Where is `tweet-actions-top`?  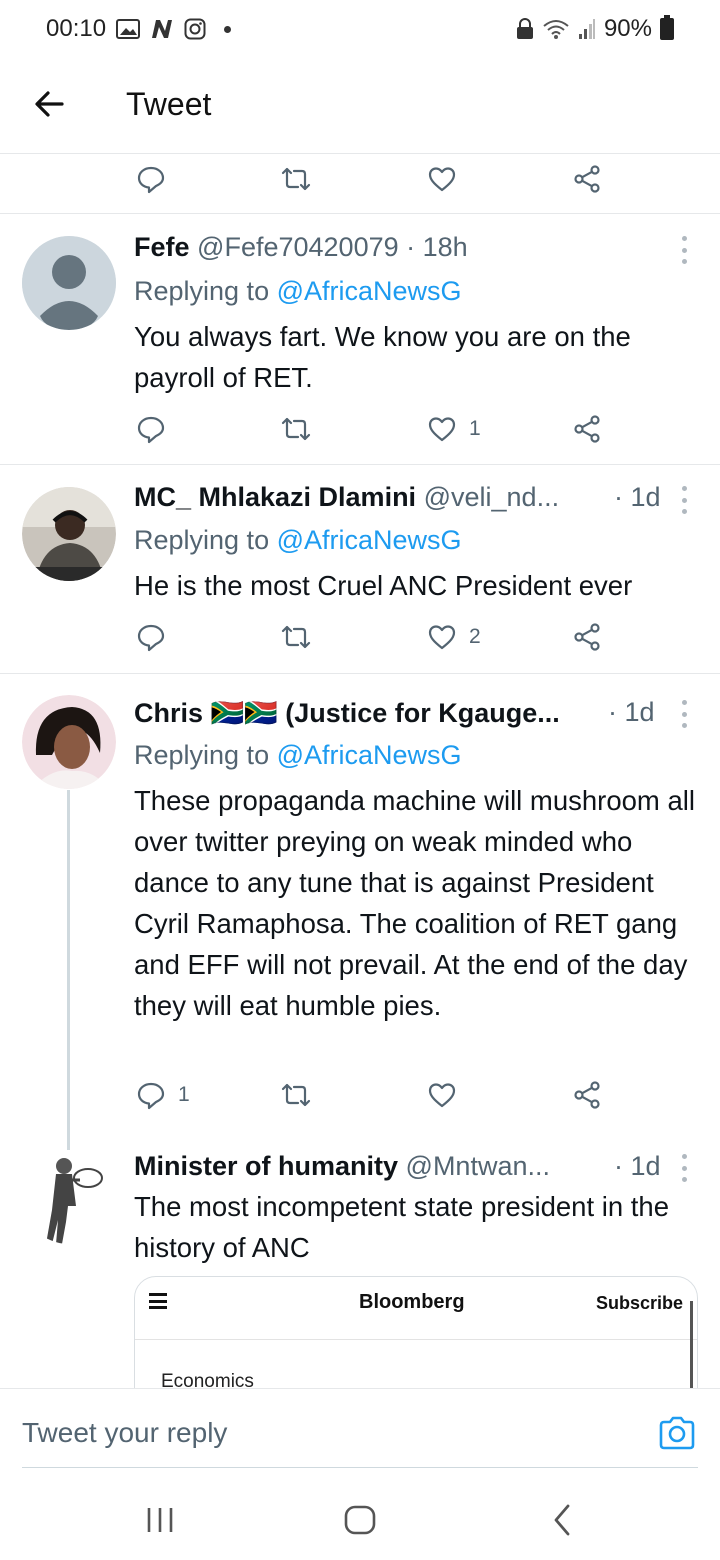
tweet-actions-top is located at coordinates (360, 180).